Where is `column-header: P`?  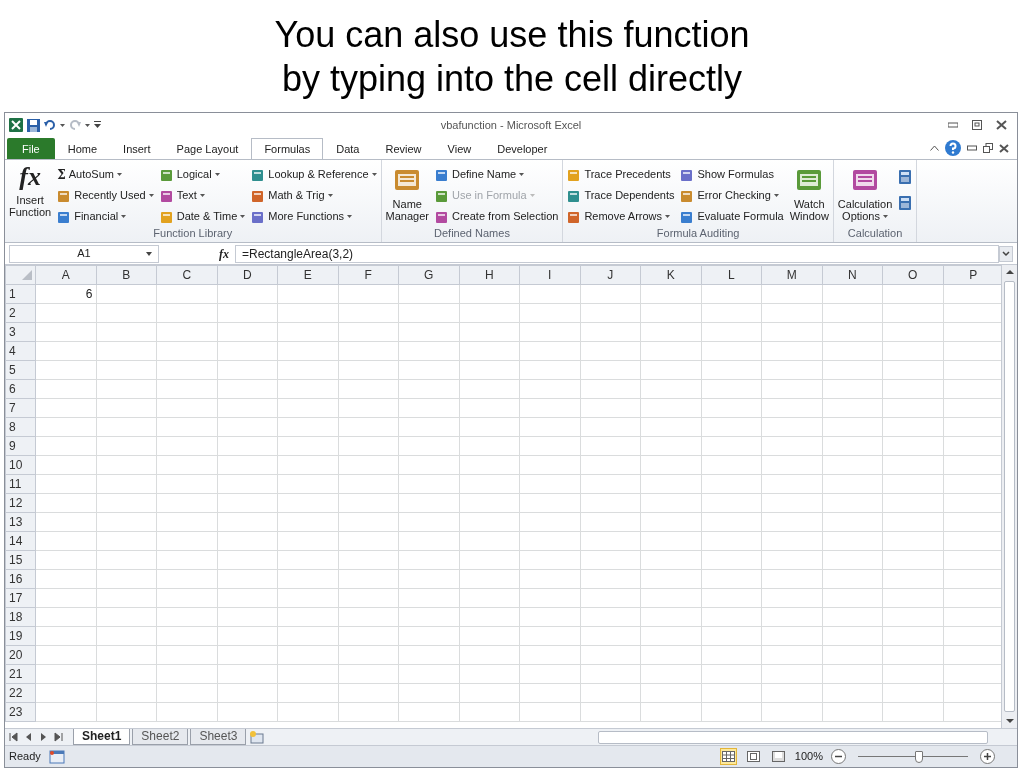
column-header: P is located at coordinates (972, 275).